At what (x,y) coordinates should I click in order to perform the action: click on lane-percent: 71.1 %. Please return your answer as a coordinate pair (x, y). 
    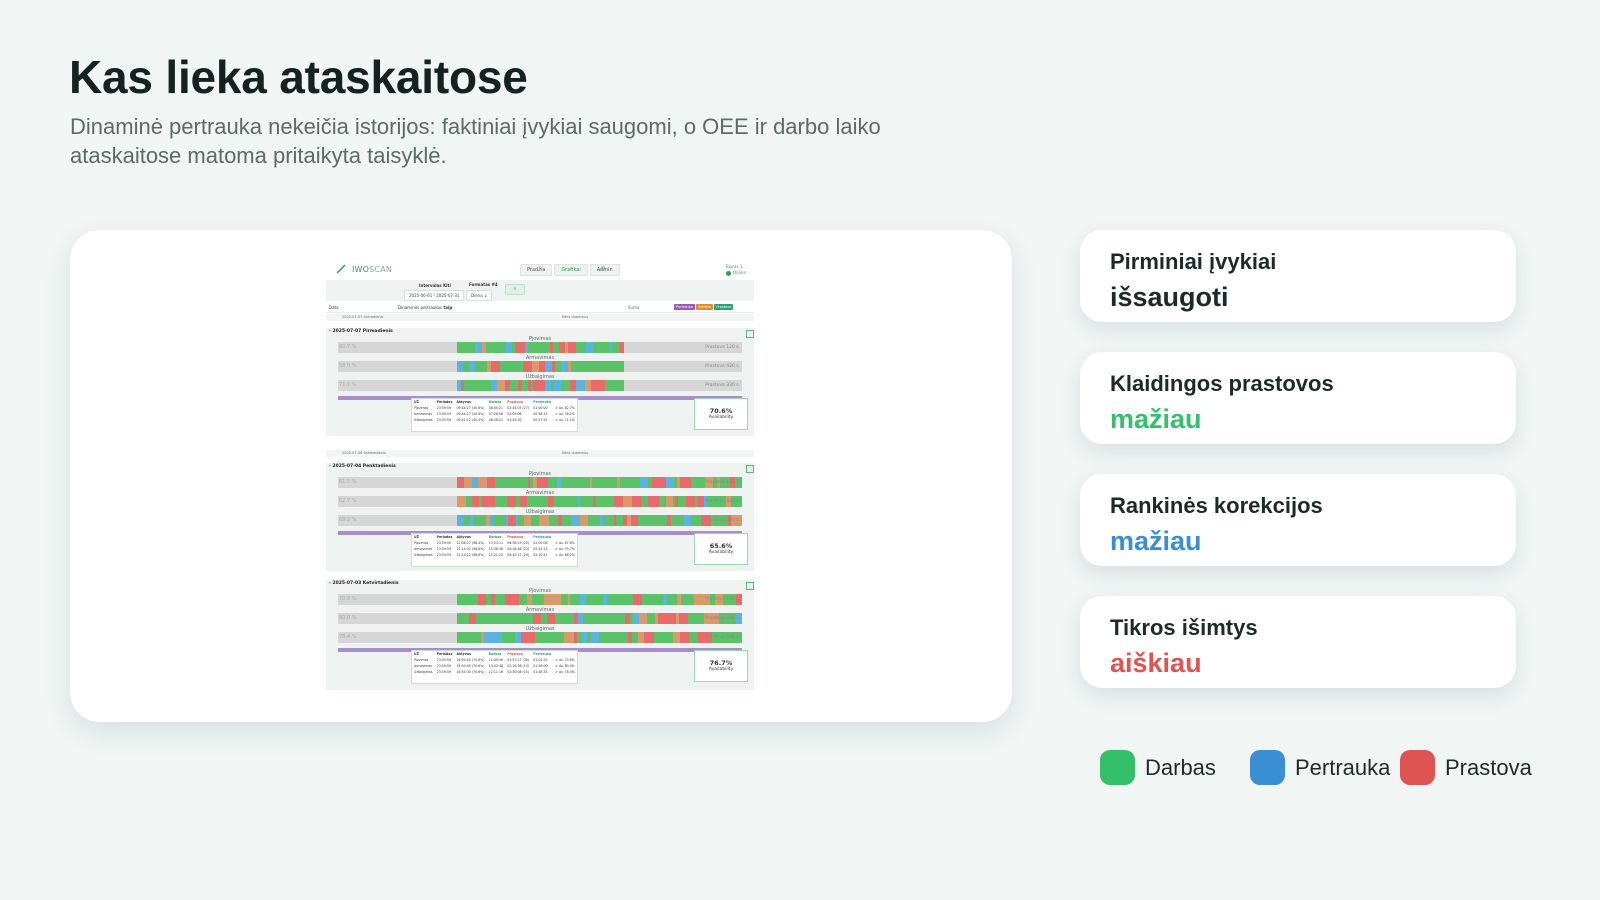
    Looking at the image, I should click on (348, 385).